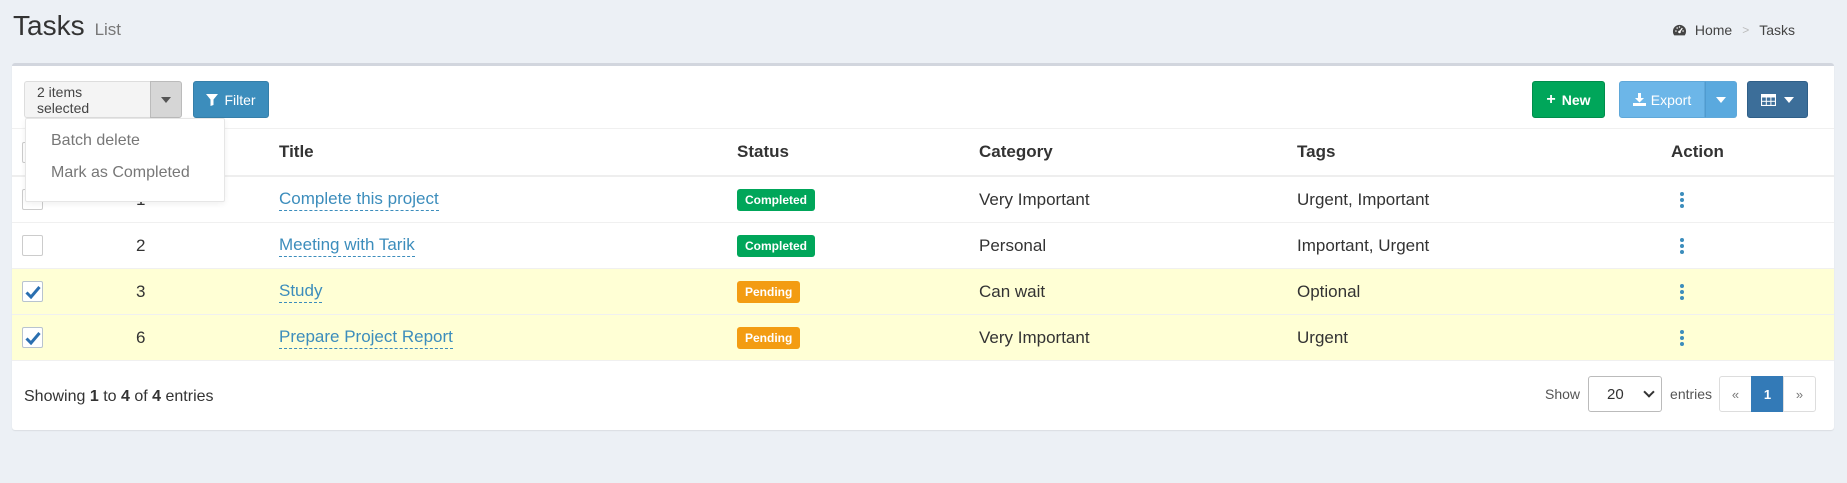  I want to click on row-id: 3, so click(141, 291).